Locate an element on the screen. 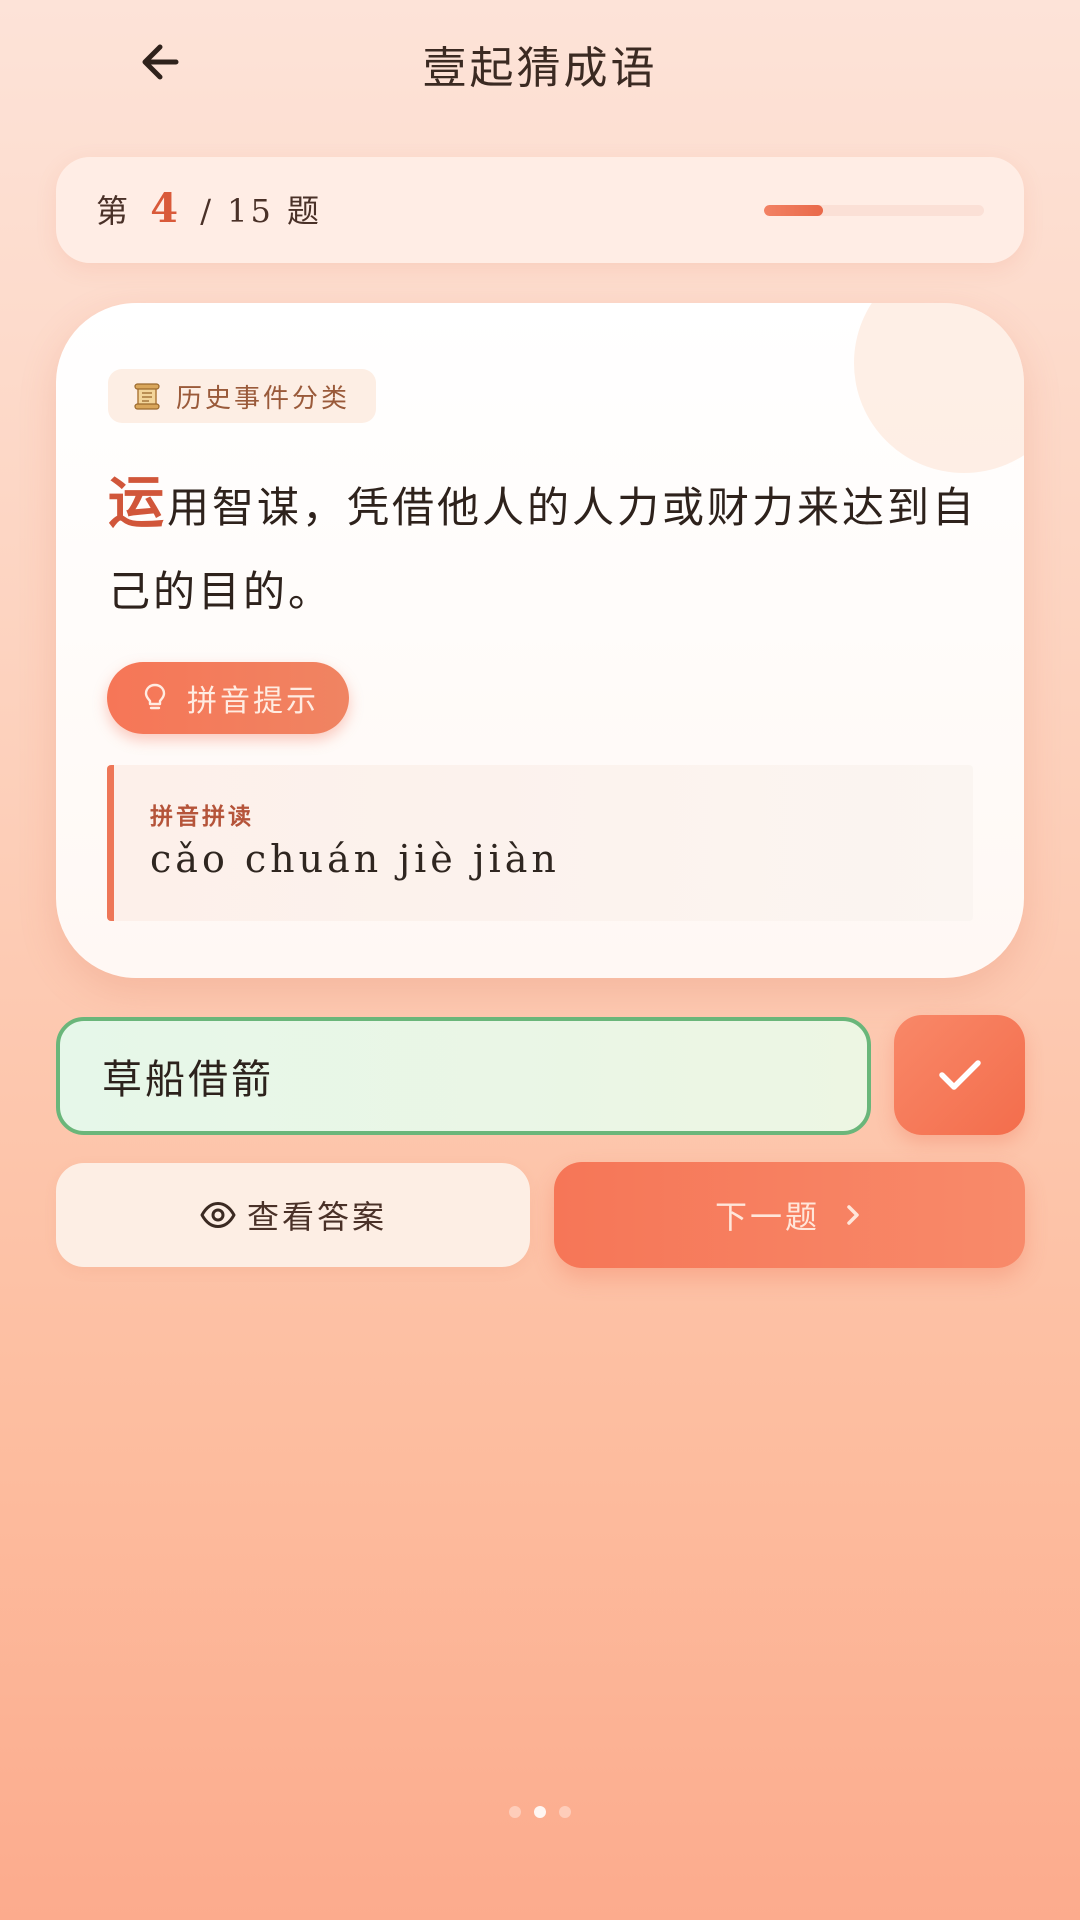  card-decoration is located at coordinates (939, 388).